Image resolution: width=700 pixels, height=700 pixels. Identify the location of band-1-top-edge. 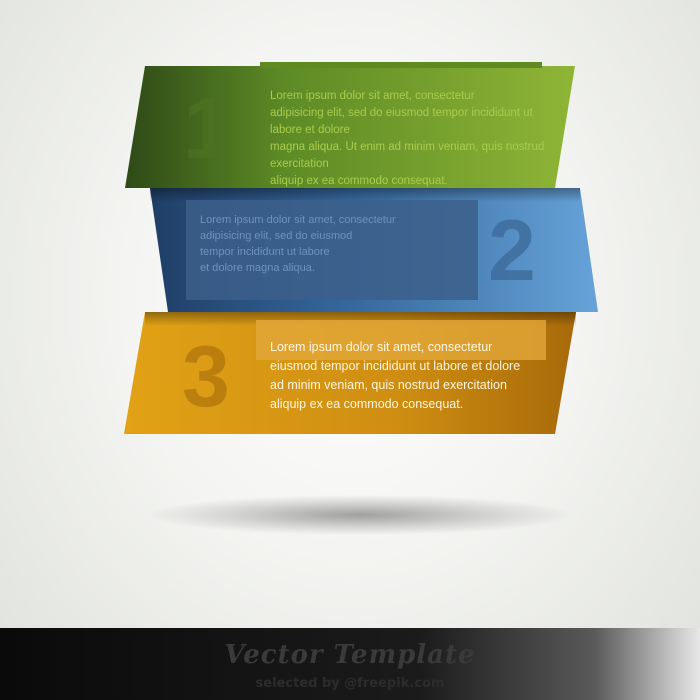
(401, 65).